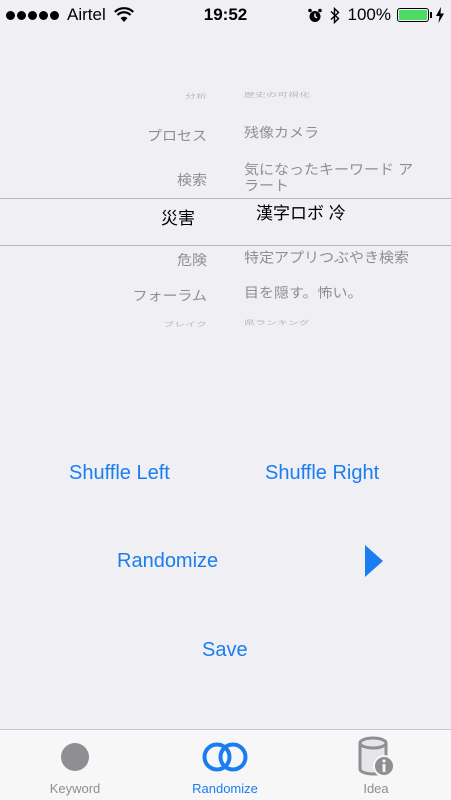 The image size is (451, 800). I want to click on battery-fill, so click(413, 15).